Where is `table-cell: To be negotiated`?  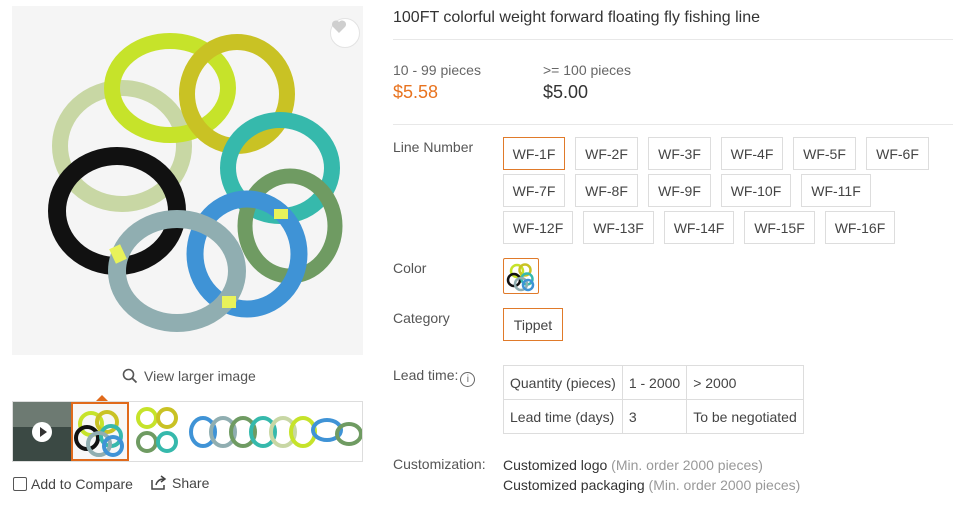 table-cell: To be negotiated is located at coordinates (745, 416).